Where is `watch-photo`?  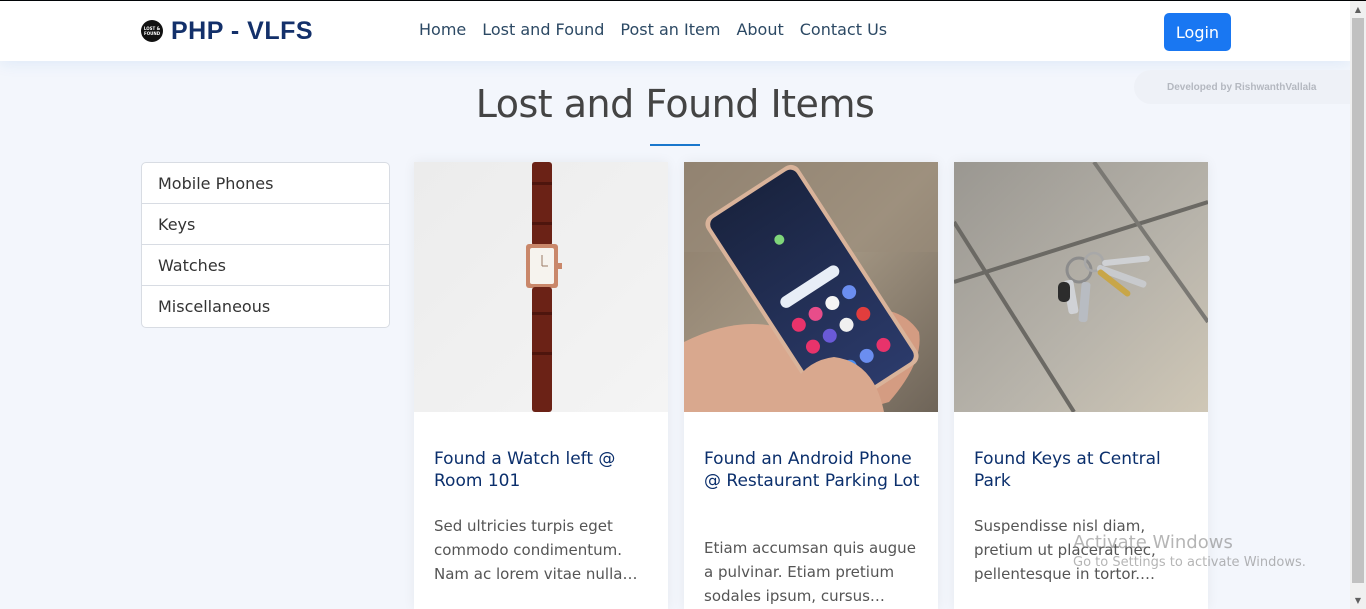 watch-photo is located at coordinates (541, 287).